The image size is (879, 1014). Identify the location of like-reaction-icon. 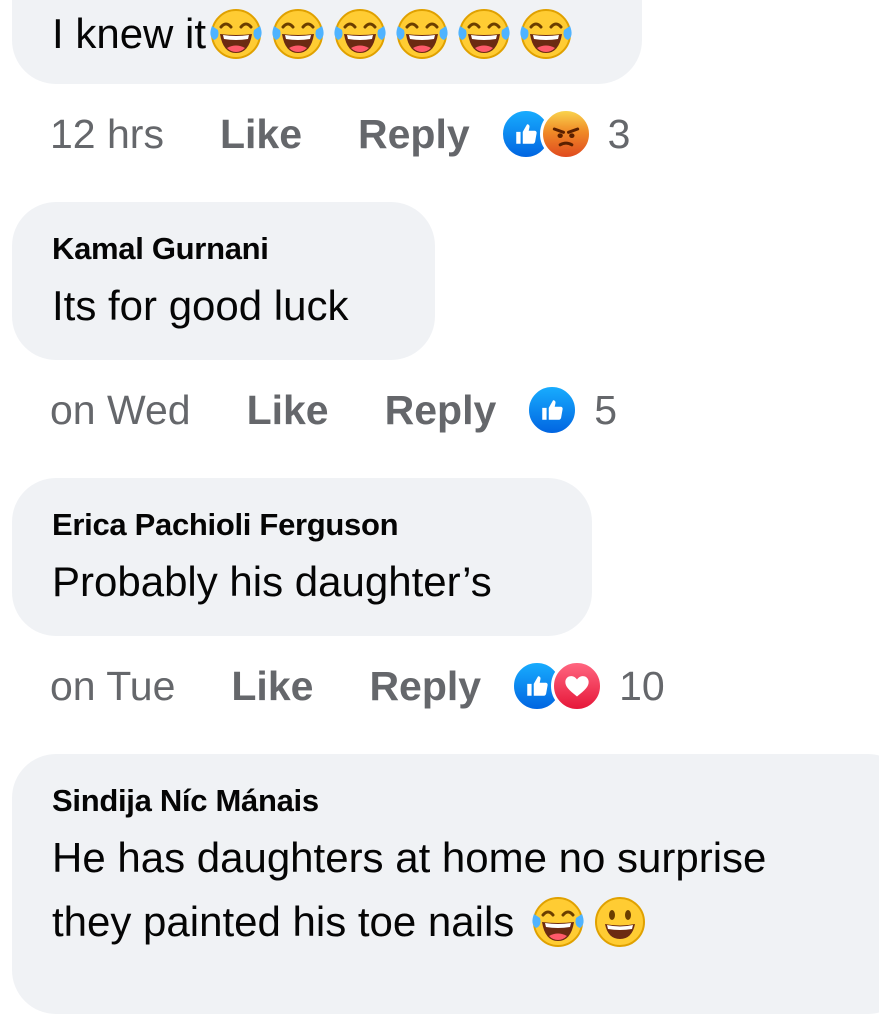
(552, 410).